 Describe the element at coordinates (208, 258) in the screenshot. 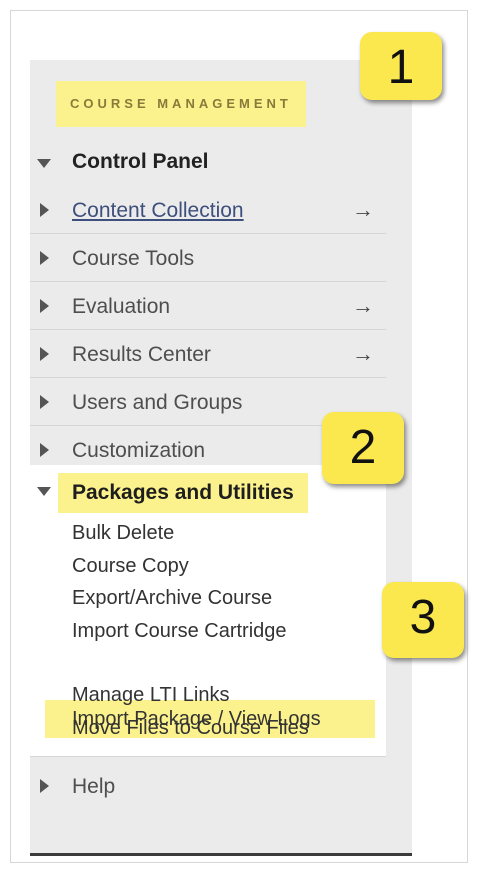

I see `menu-item-course-tools: Course Tools` at that location.